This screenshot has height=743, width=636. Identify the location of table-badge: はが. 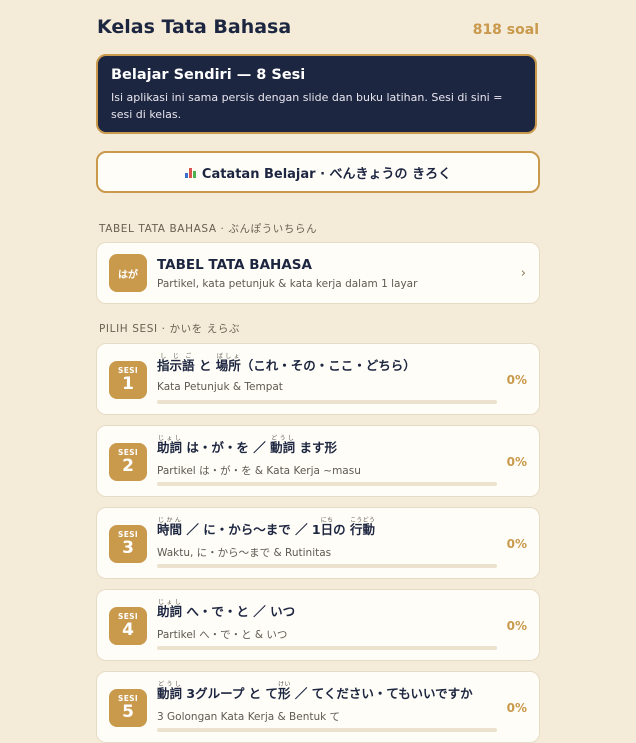
(128, 273).